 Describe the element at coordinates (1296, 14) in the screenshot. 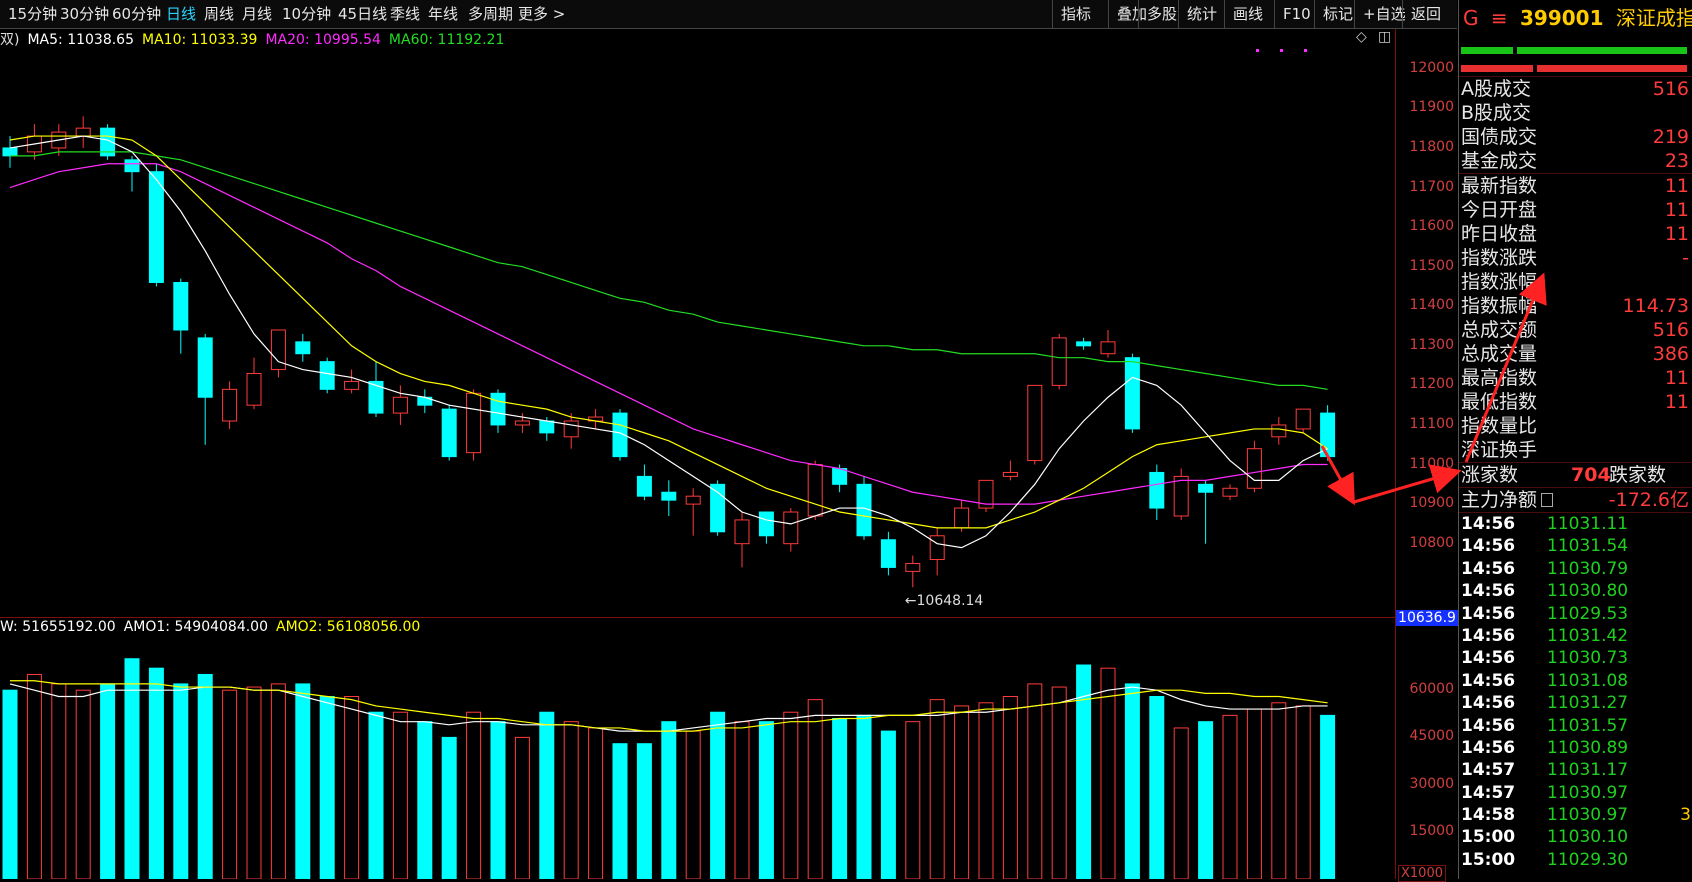

I see `toolbar-button-5: F10` at that location.